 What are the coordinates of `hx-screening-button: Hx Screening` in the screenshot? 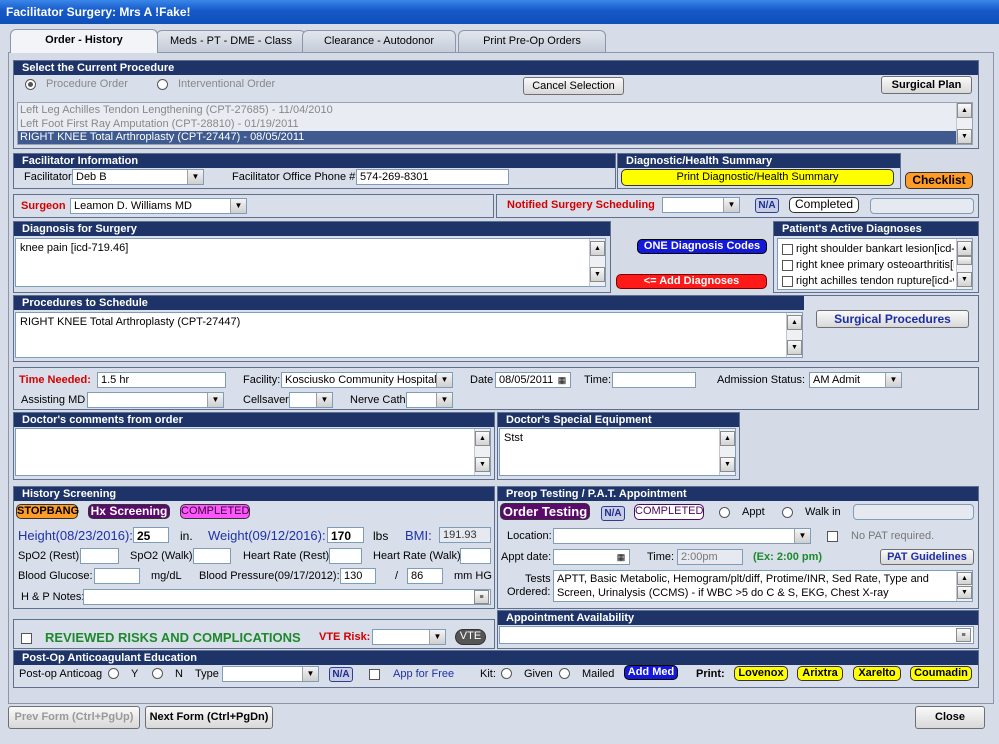 It's located at (129, 511).